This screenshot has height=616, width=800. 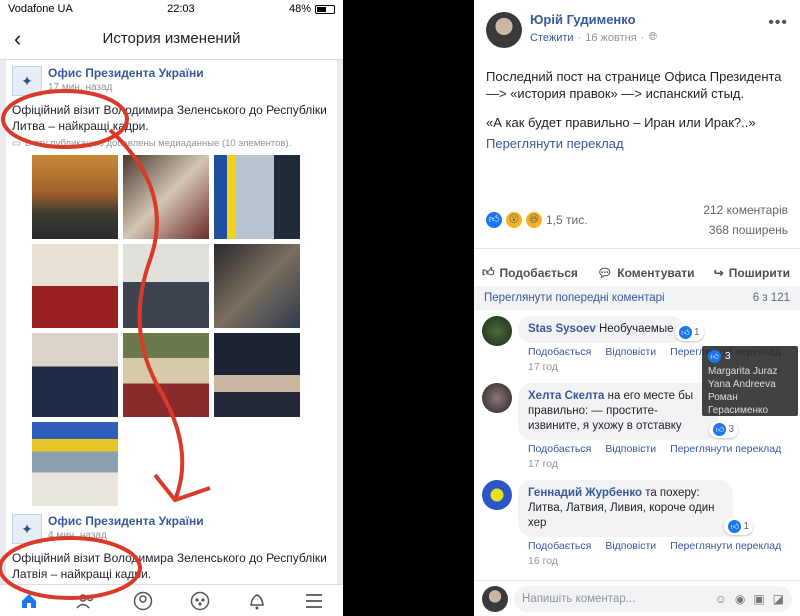 What do you see at coordinates (718, 272) in the screenshot?
I see `share-icon: ↪` at bounding box center [718, 272].